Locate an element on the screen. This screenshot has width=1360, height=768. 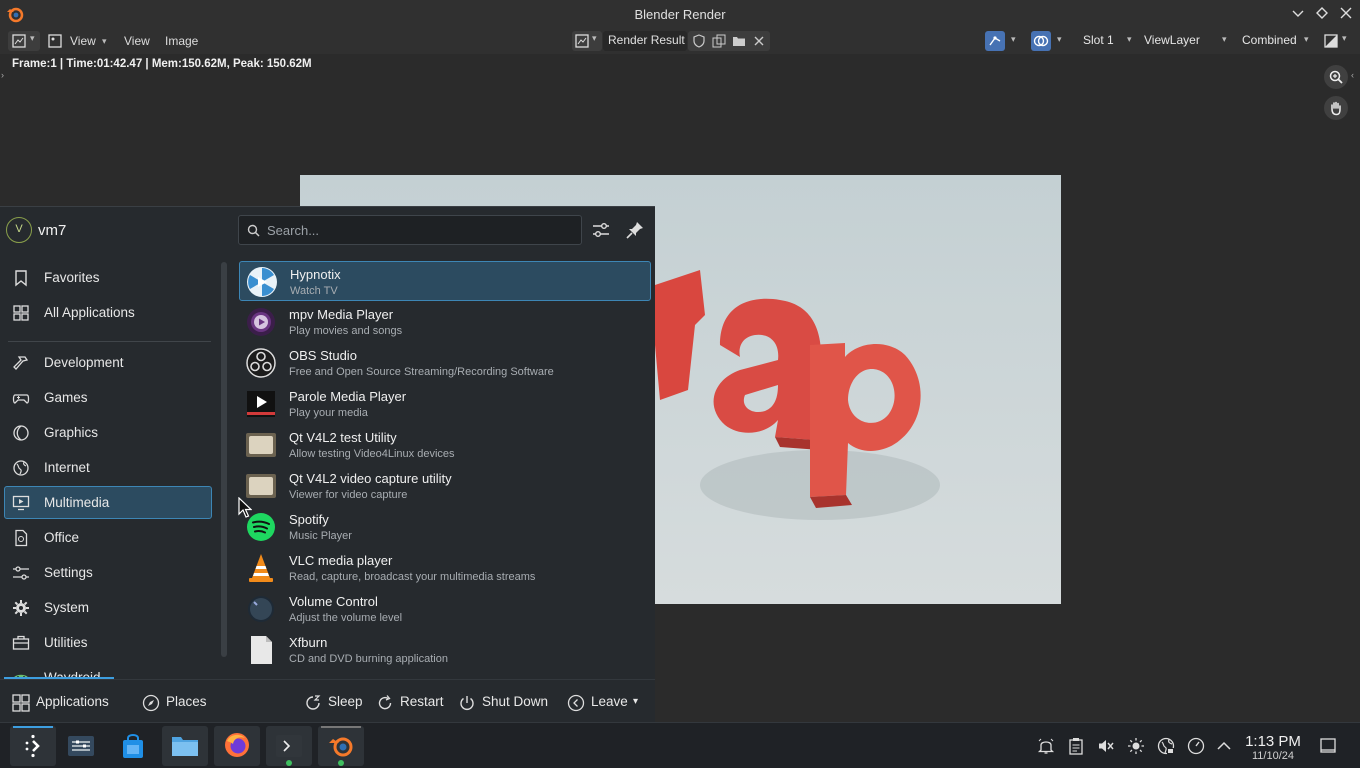
taskbar-firefox is located at coordinates (237, 746).